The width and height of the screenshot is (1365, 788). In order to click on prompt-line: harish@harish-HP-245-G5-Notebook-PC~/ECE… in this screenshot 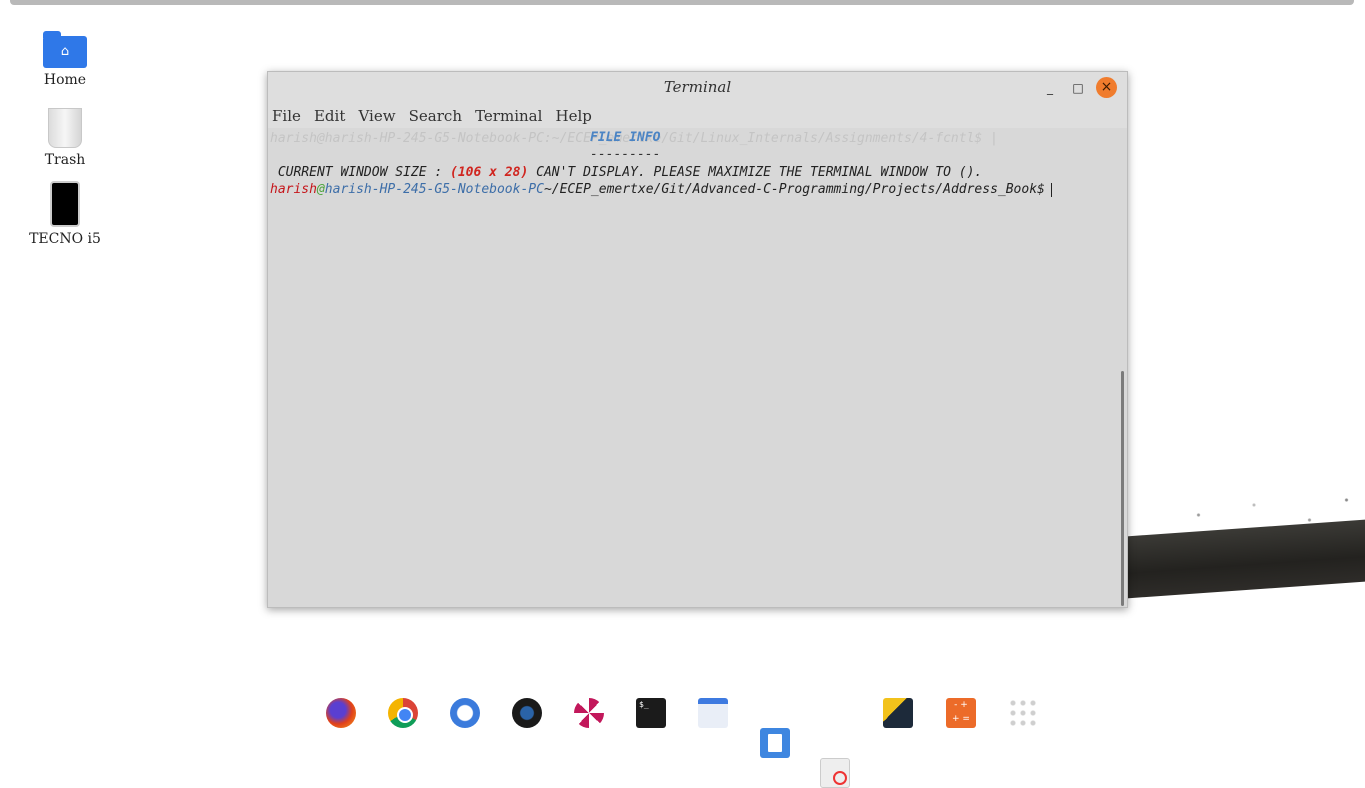, I will do `click(661, 189)`.